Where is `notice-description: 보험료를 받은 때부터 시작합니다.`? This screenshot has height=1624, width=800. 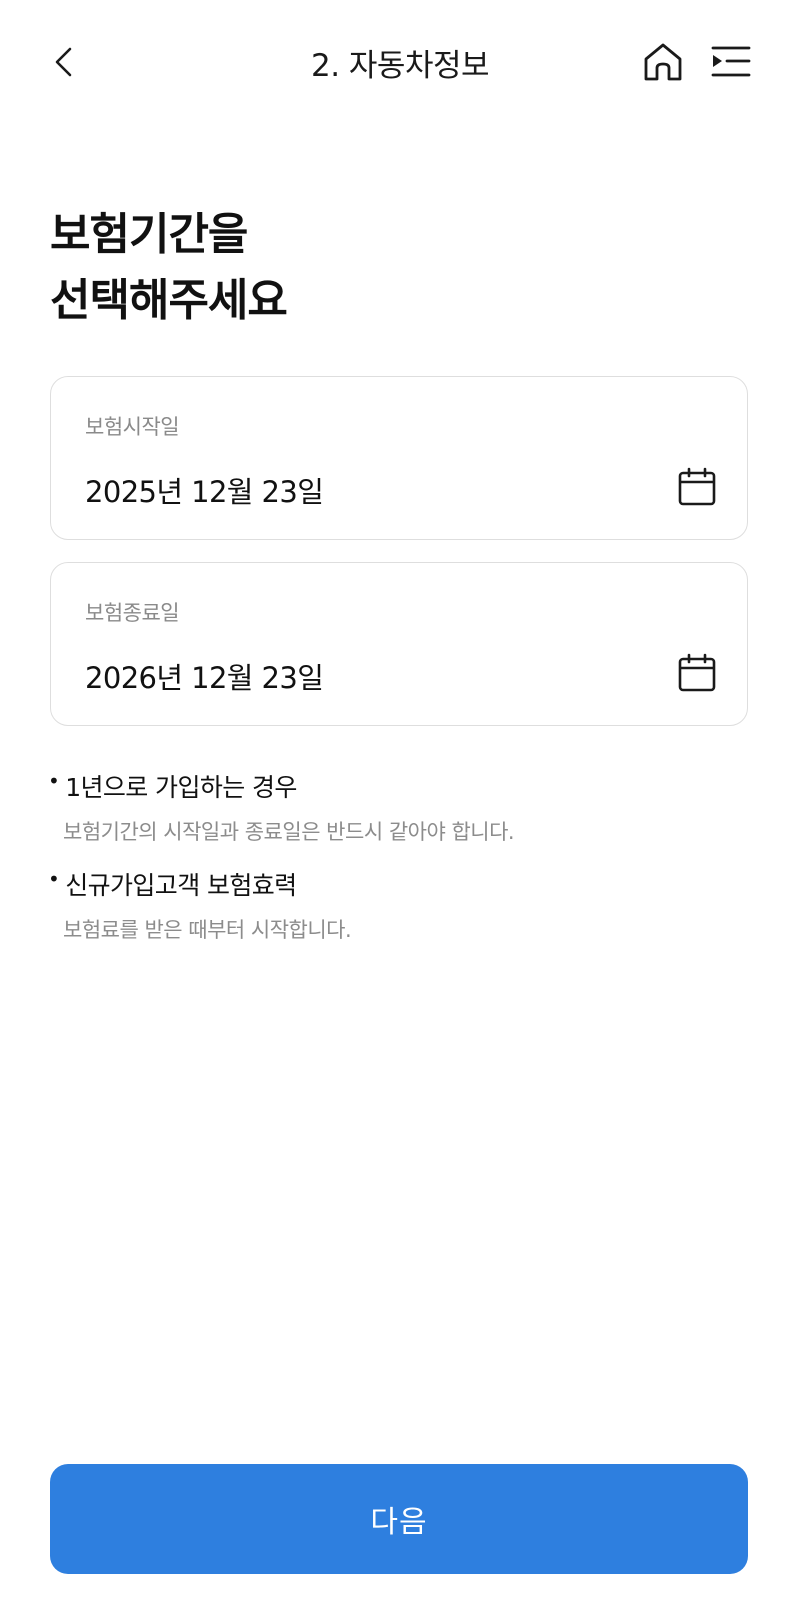 notice-description: 보험료를 받은 때부터 시작합니다. is located at coordinates (207, 930).